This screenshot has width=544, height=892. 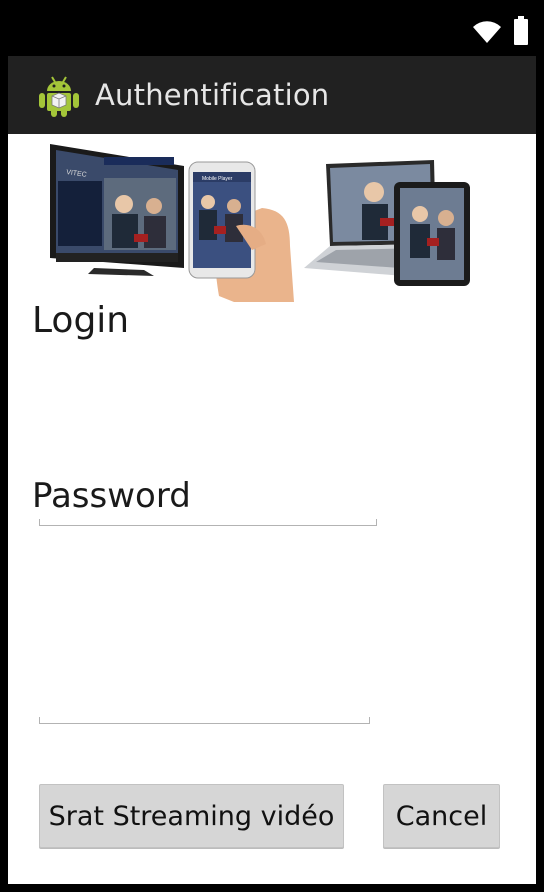 I want to click on login-label: Login, so click(x=81, y=320).